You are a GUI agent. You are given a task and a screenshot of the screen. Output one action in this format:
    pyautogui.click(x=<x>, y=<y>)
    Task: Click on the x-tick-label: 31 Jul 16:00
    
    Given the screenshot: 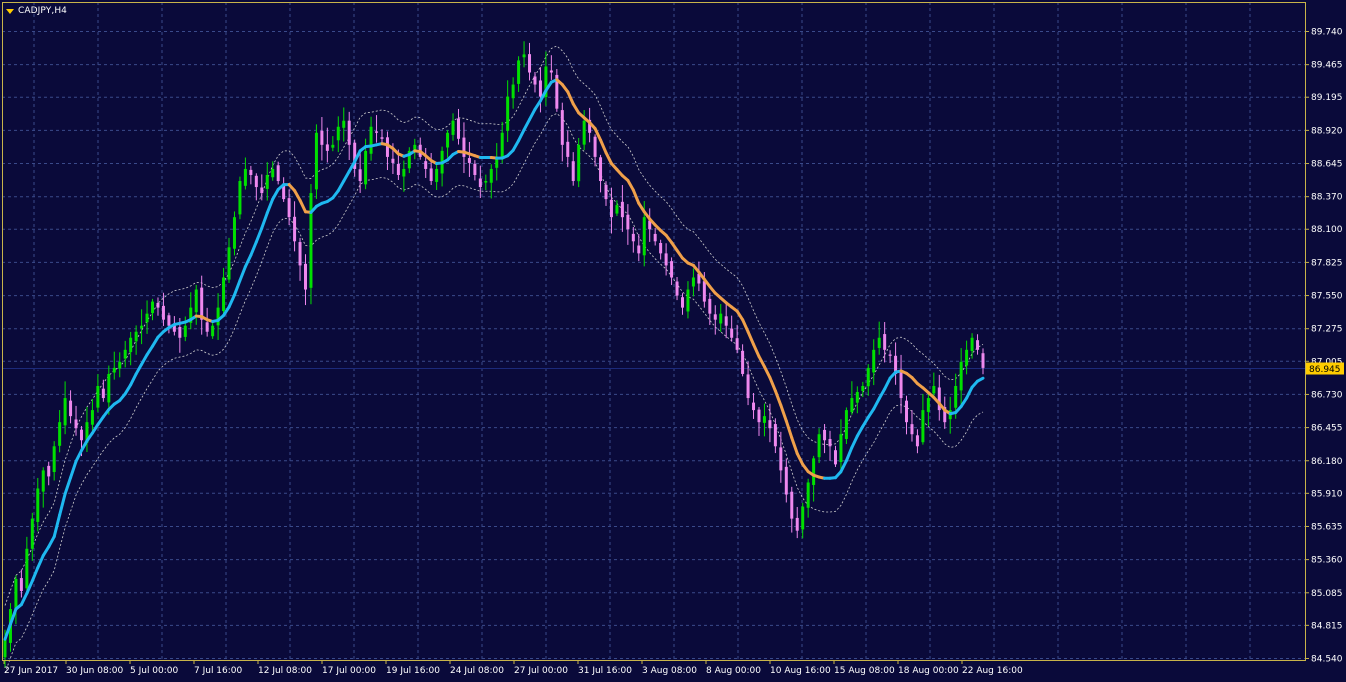 What is the action you would take?
    pyautogui.click(x=605, y=671)
    